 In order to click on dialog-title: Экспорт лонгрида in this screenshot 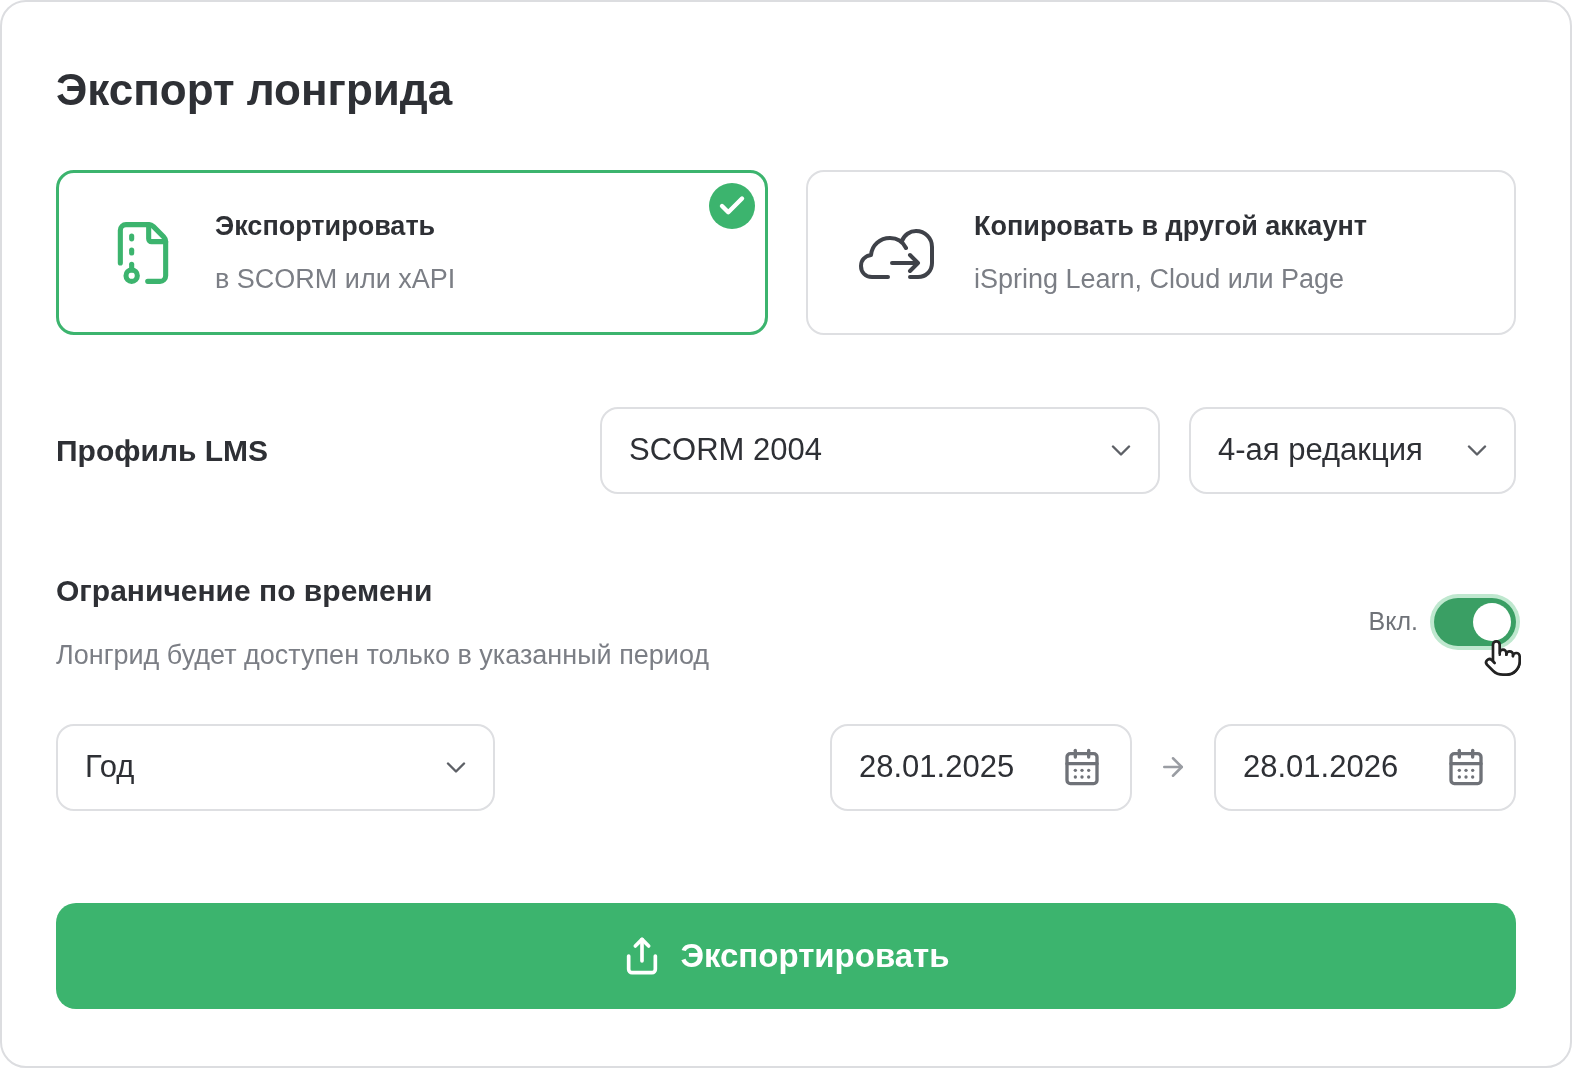, I will do `click(255, 90)`.